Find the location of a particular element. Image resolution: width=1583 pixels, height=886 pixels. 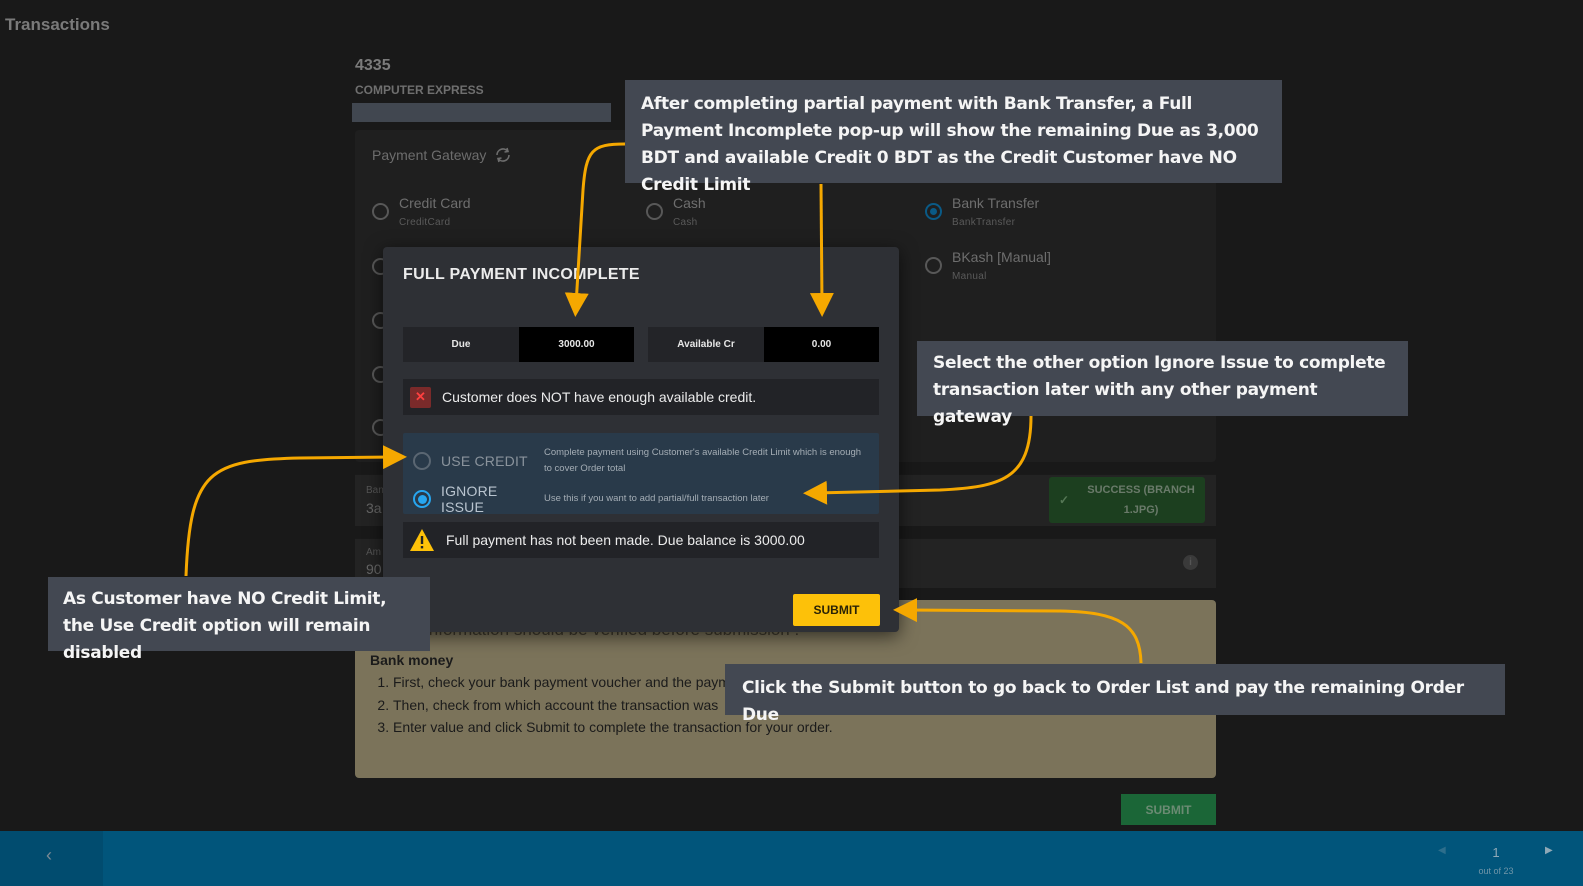

gateway-option-label: Bank Transfer is located at coordinates (996, 203).